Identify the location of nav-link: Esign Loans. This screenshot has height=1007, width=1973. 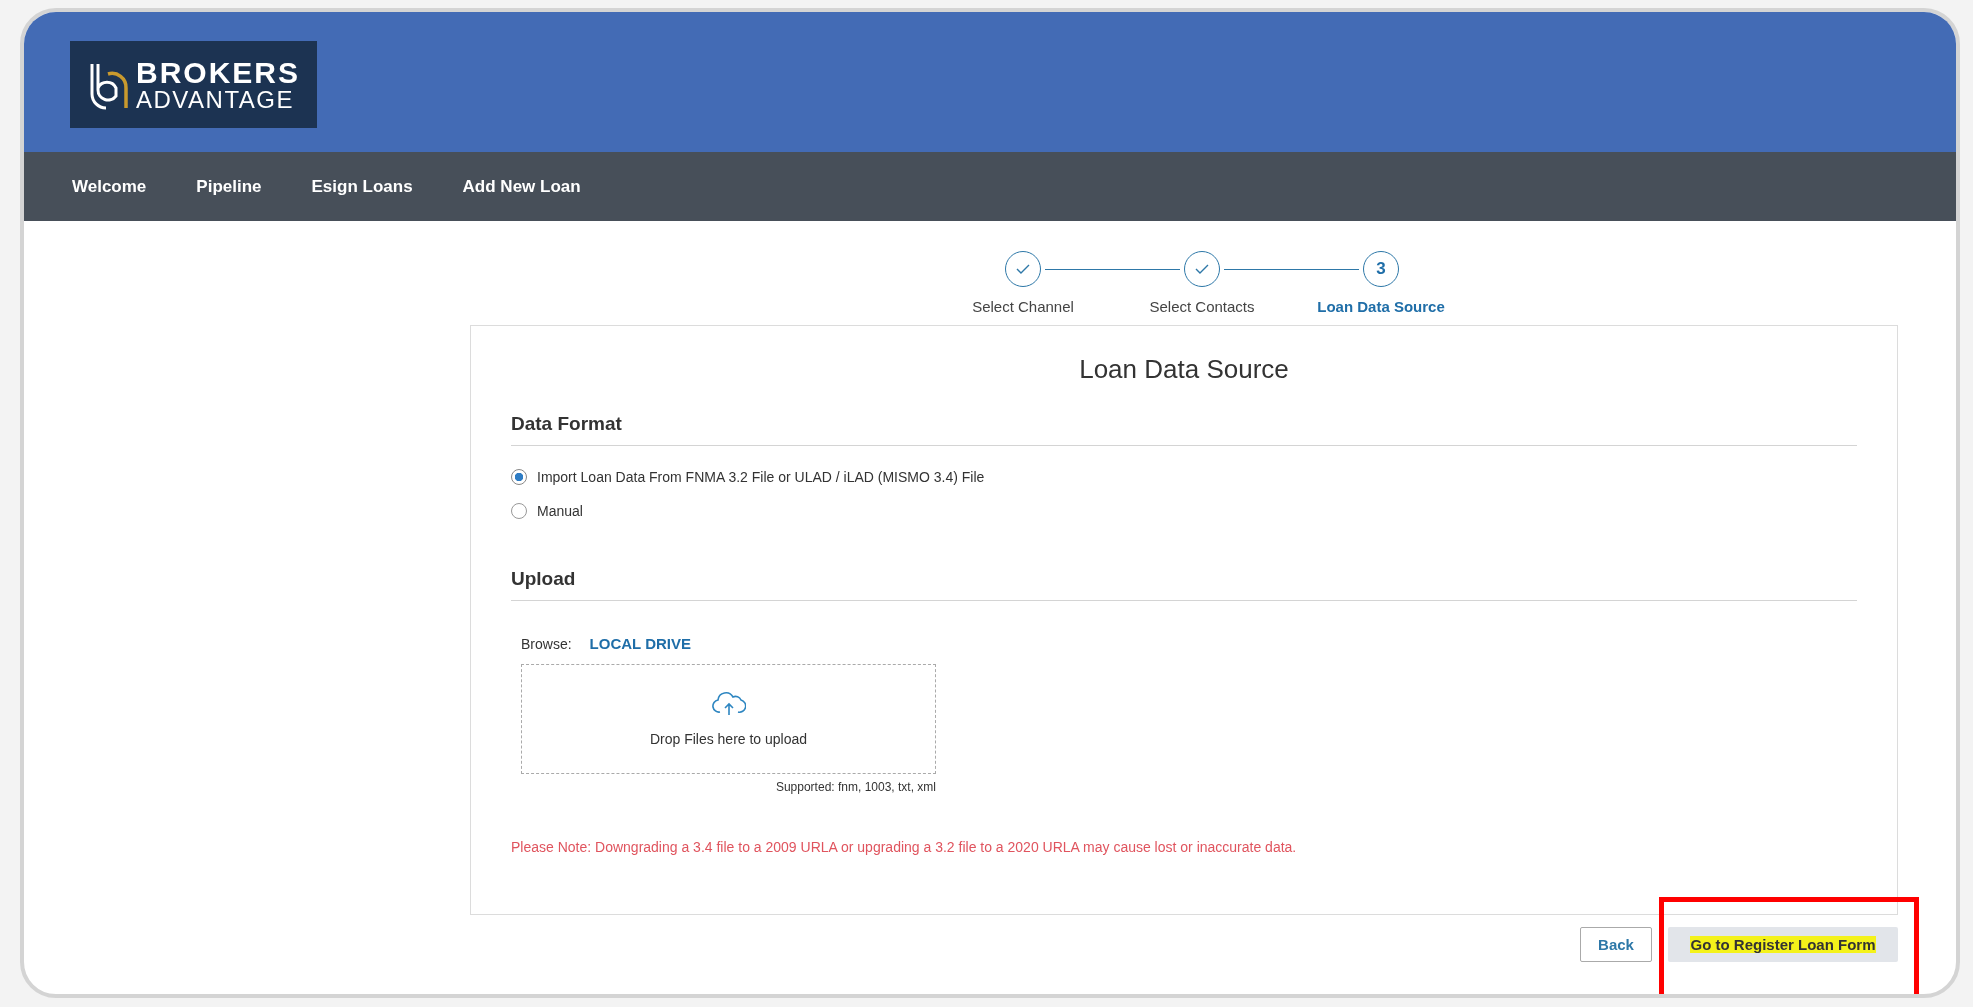
(361, 186).